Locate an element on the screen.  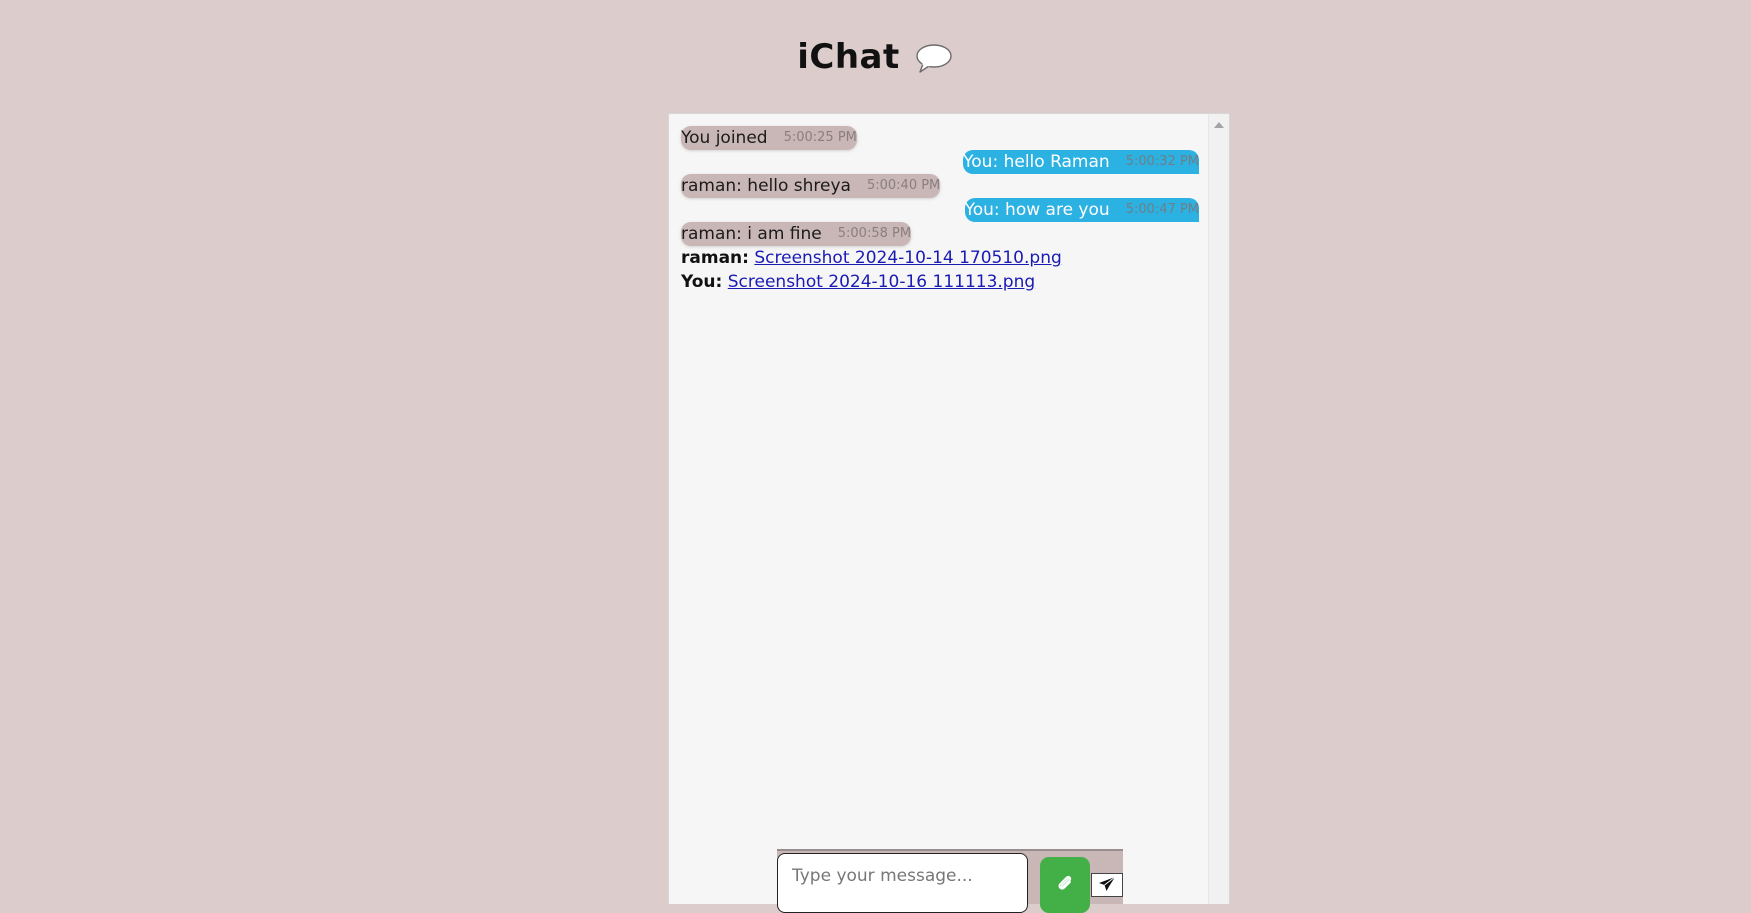
file-sender: raman: is located at coordinates (715, 258).